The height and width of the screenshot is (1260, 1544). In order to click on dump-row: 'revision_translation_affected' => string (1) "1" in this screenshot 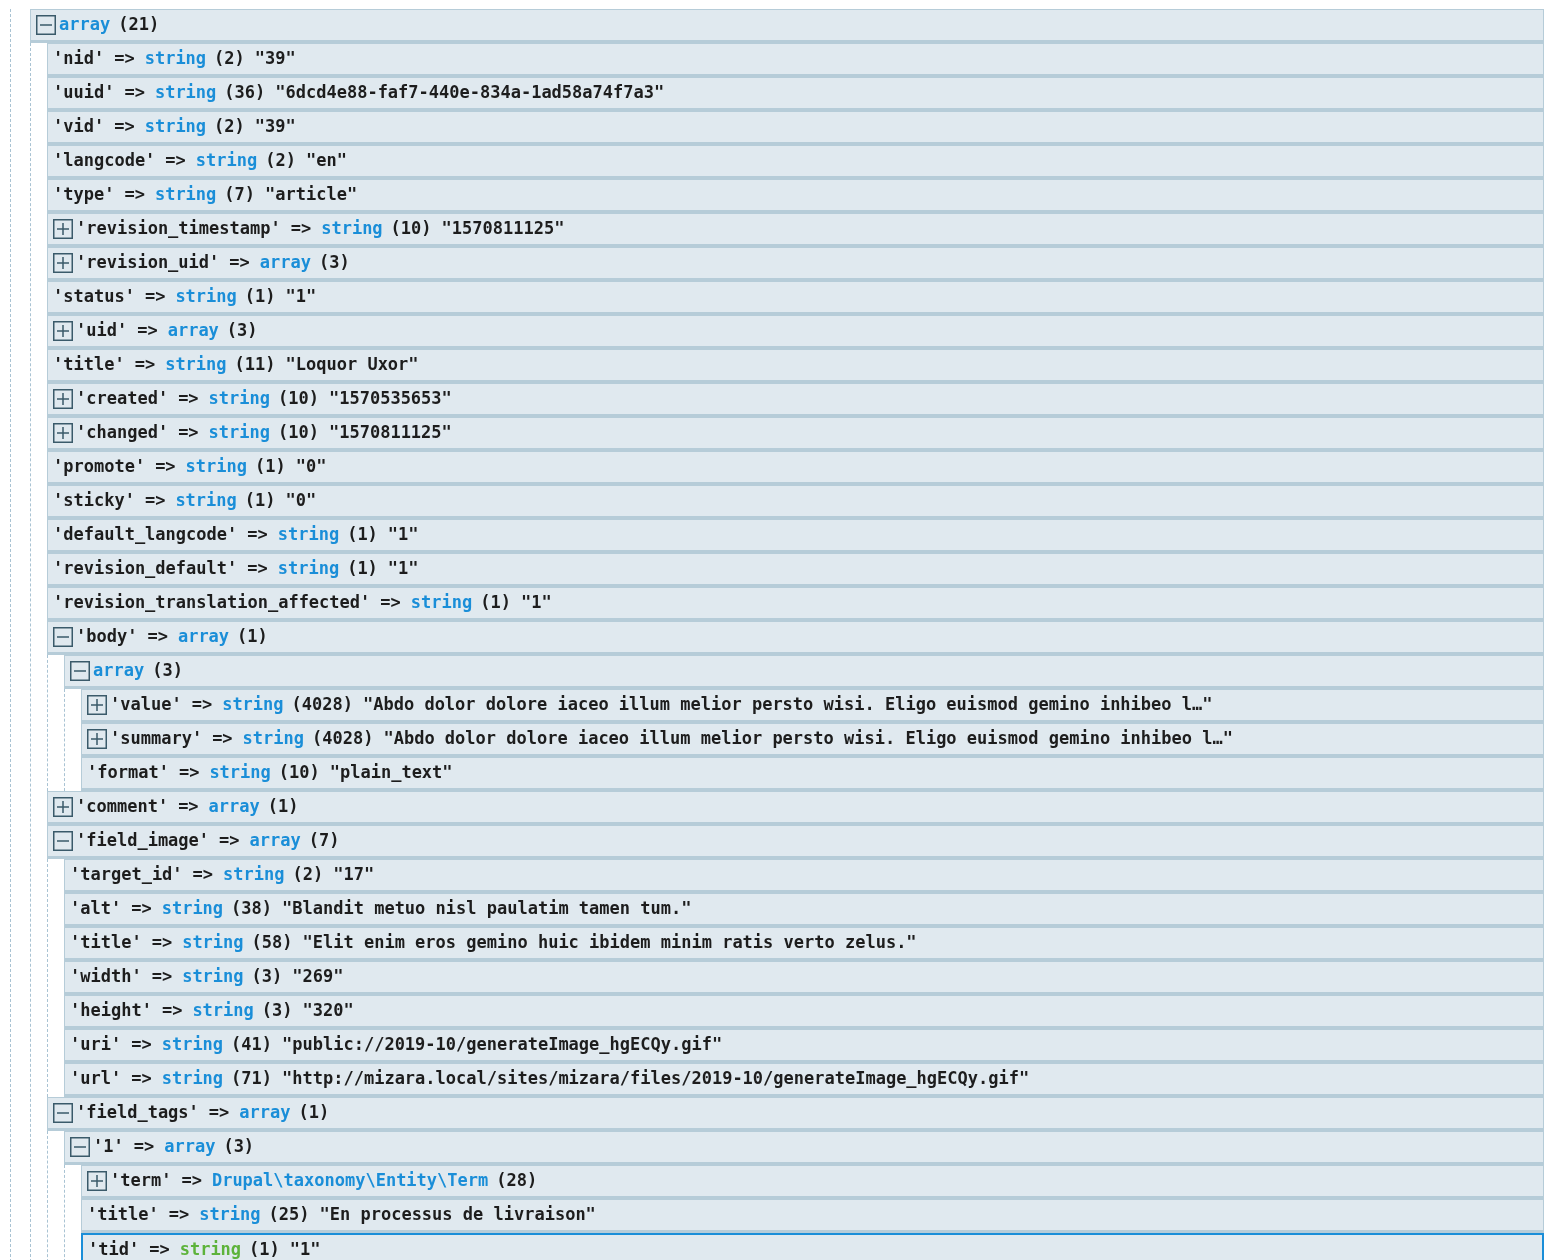, I will do `click(795, 604)`.